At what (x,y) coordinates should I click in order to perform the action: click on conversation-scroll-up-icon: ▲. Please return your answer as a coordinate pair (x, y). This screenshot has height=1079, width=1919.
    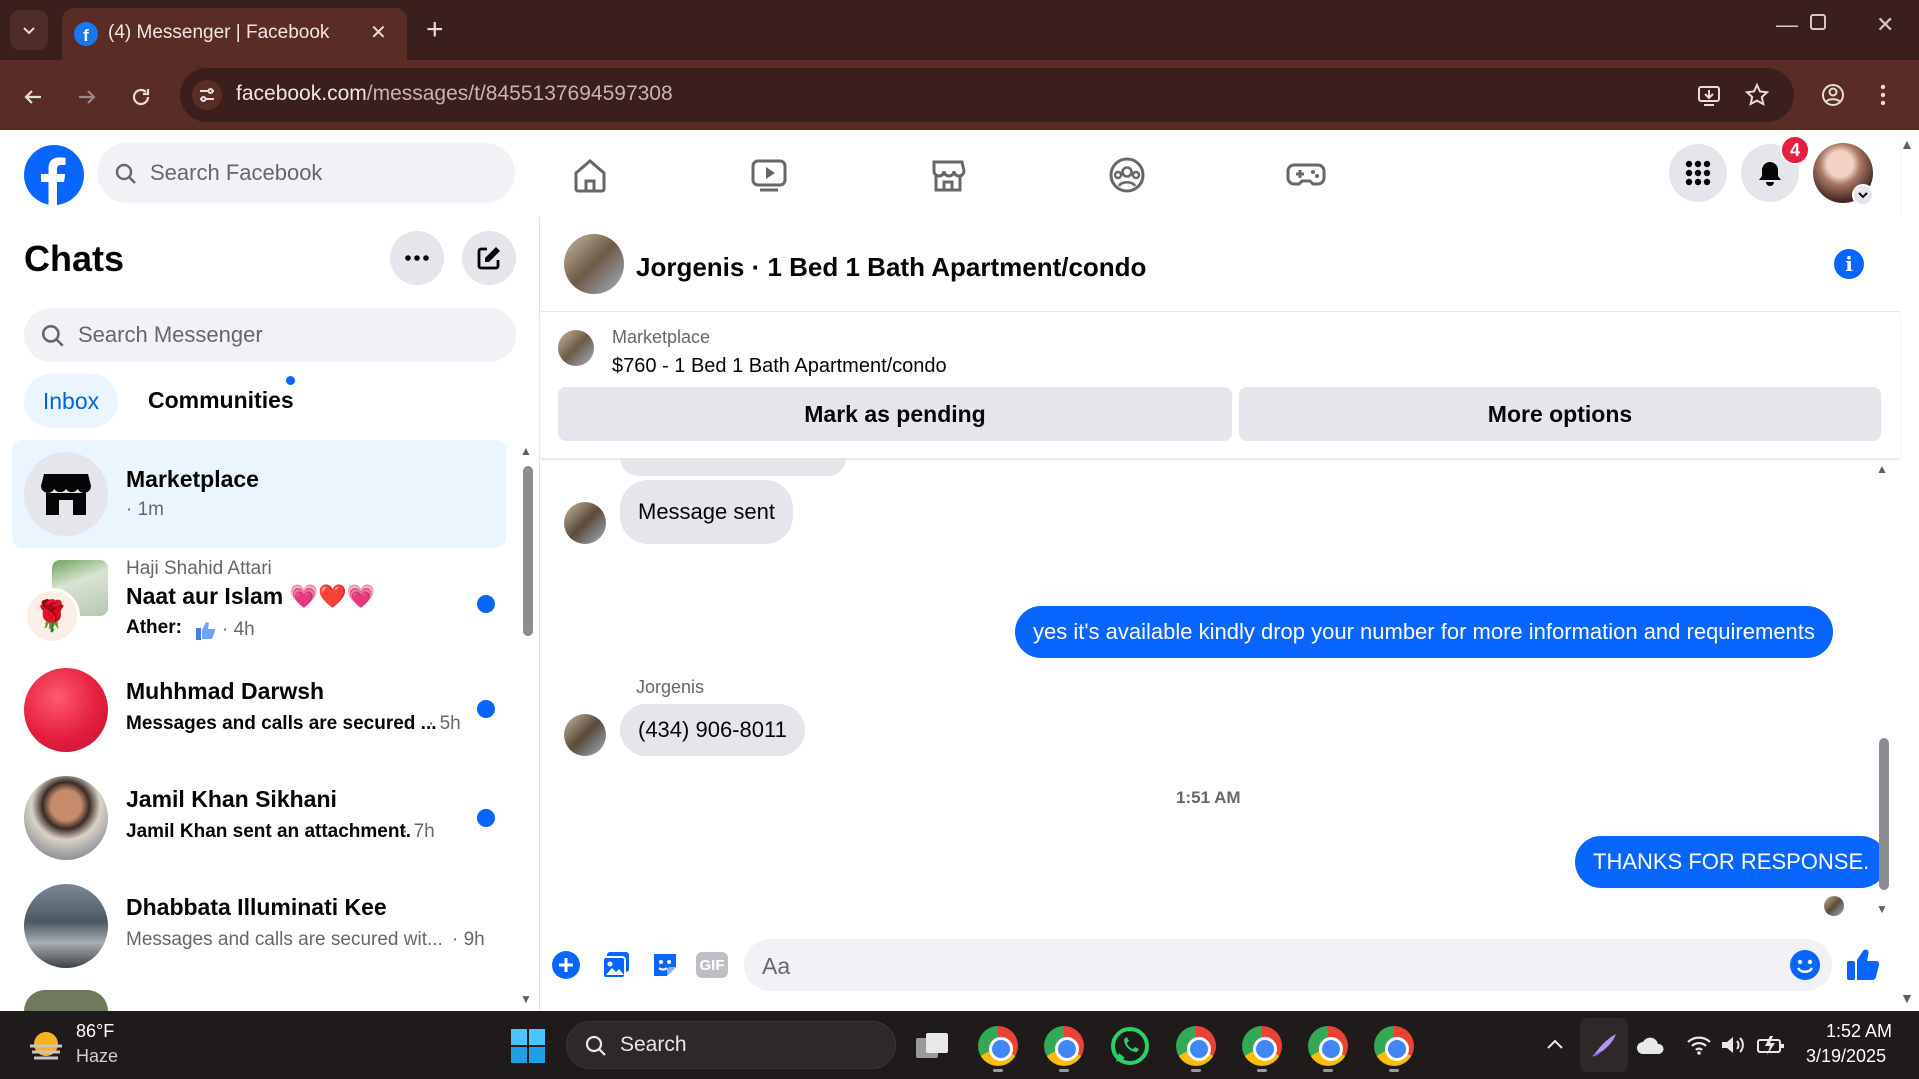
    Looking at the image, I should click on (1882, 469).